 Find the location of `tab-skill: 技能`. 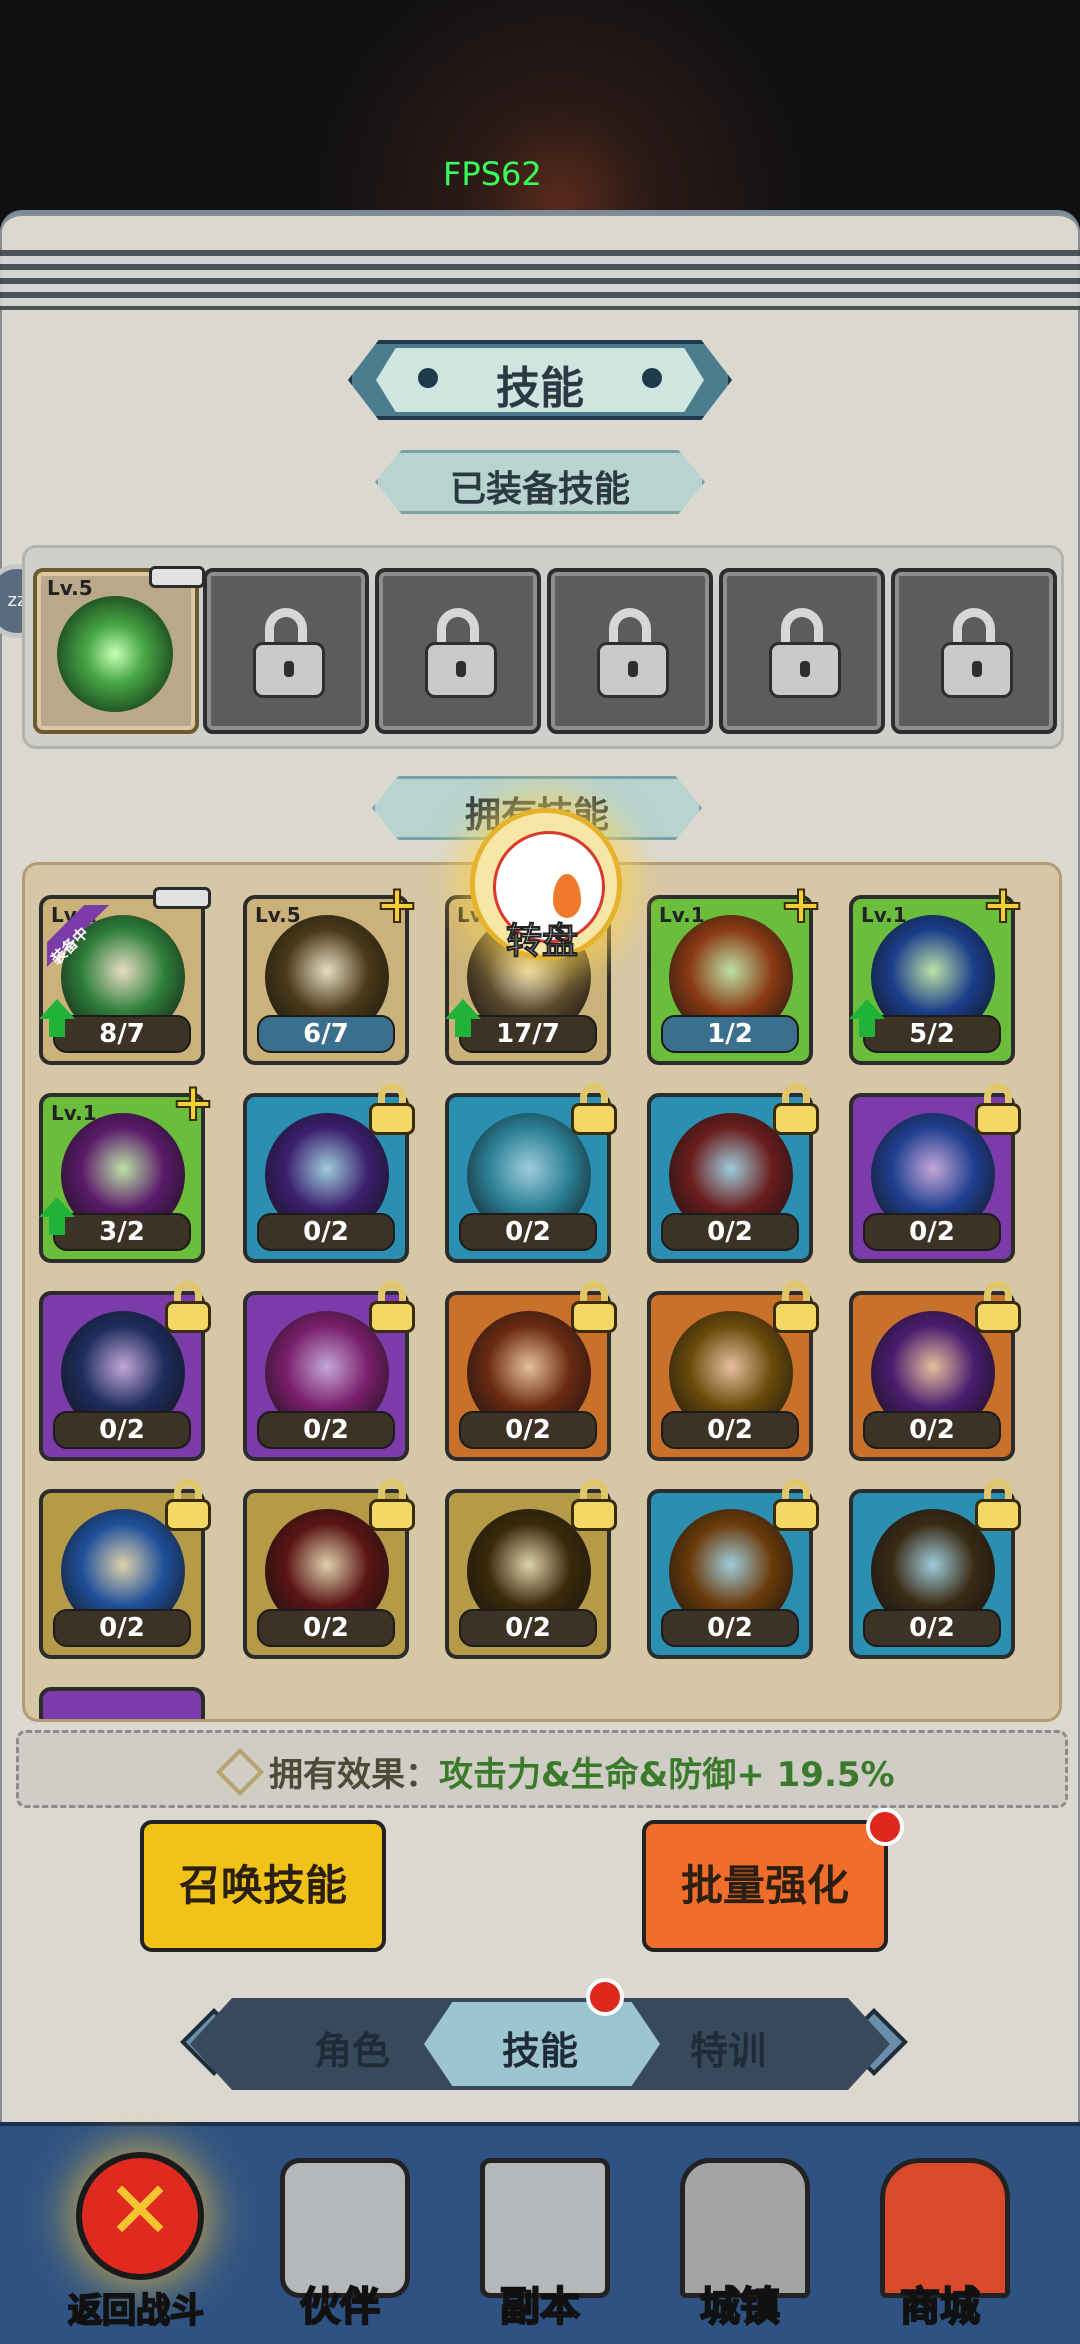

tab-skill: 技能 is located at coordinates (540, 2047).